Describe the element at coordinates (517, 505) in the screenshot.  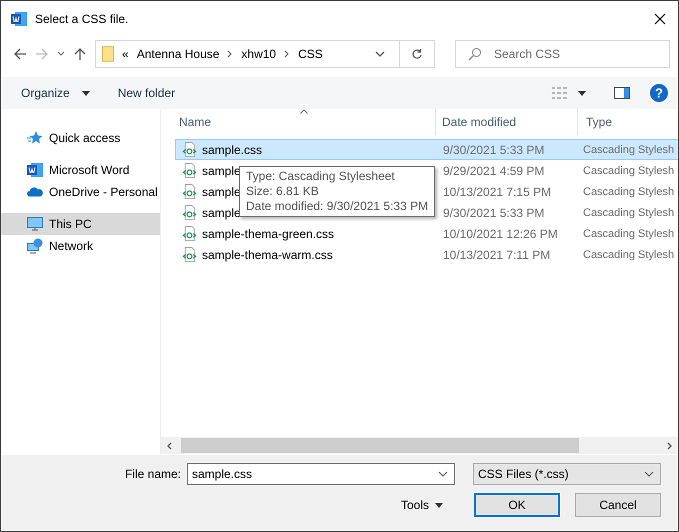
I see `ok-button: OK` at that location.